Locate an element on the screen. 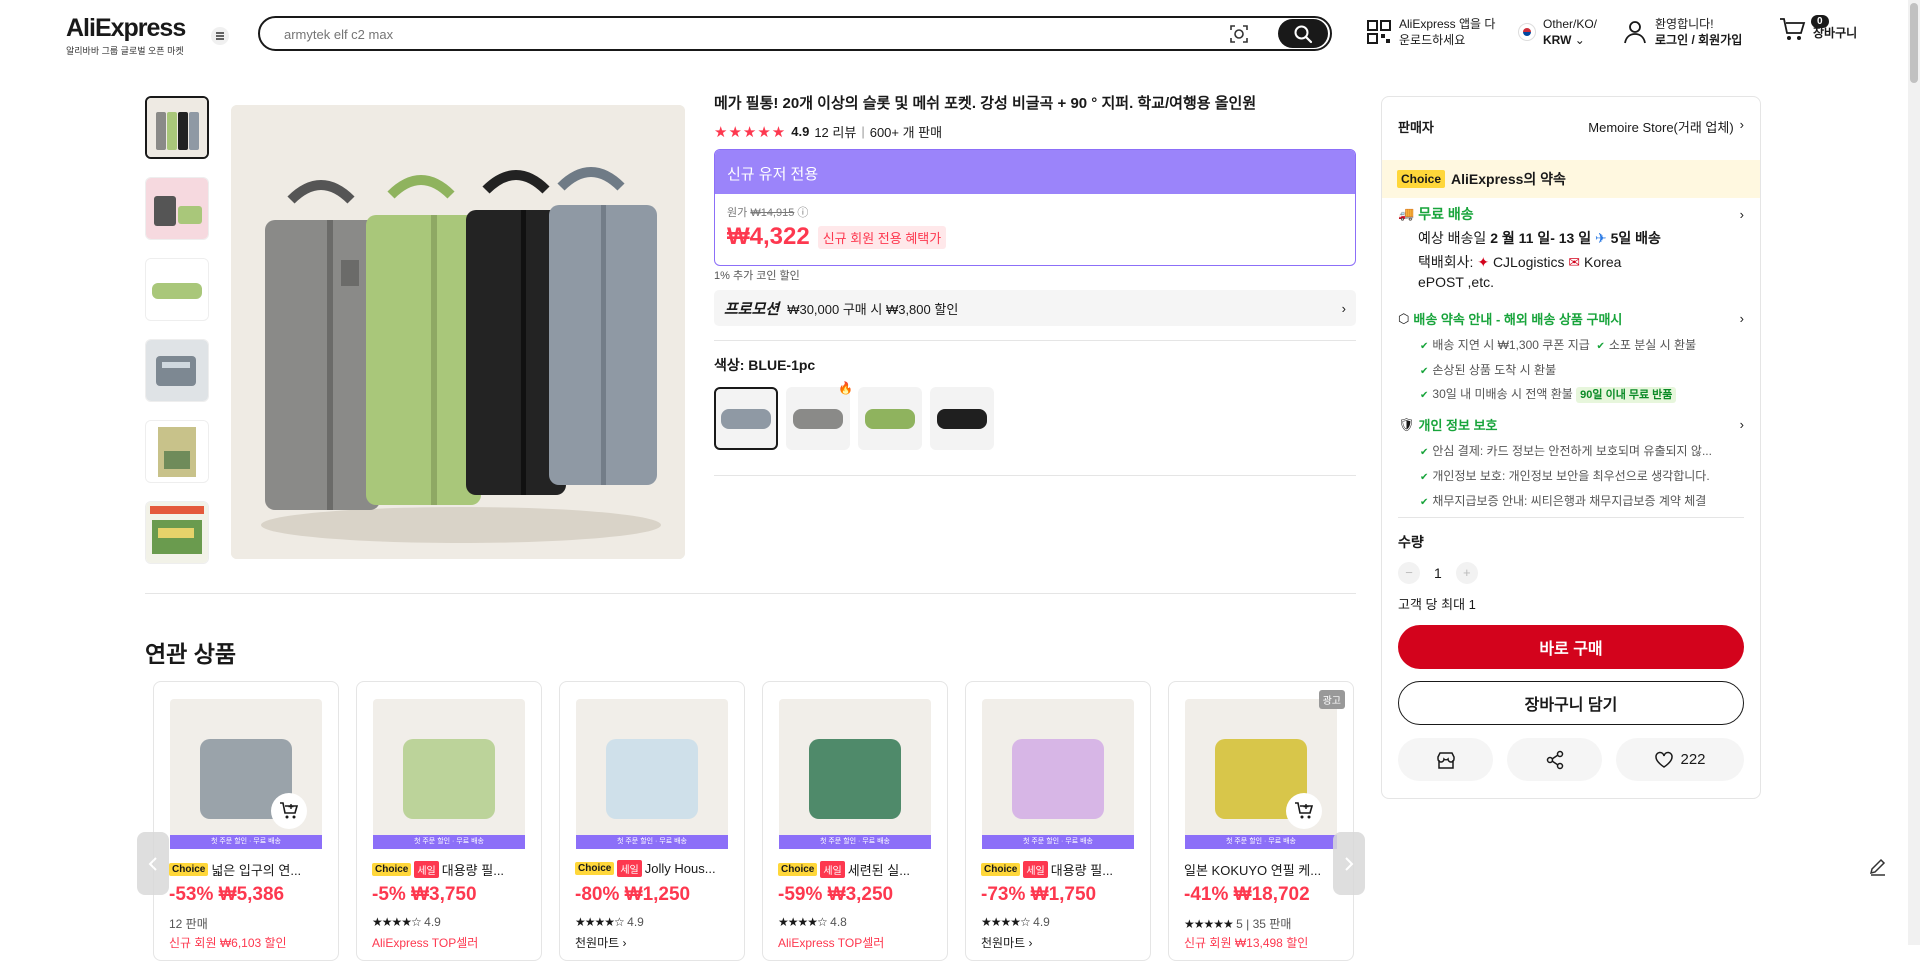 This screenshot has width=1920, height=961. star-rating-icon: ★★★★★ is located at coordinates (1209, 924).